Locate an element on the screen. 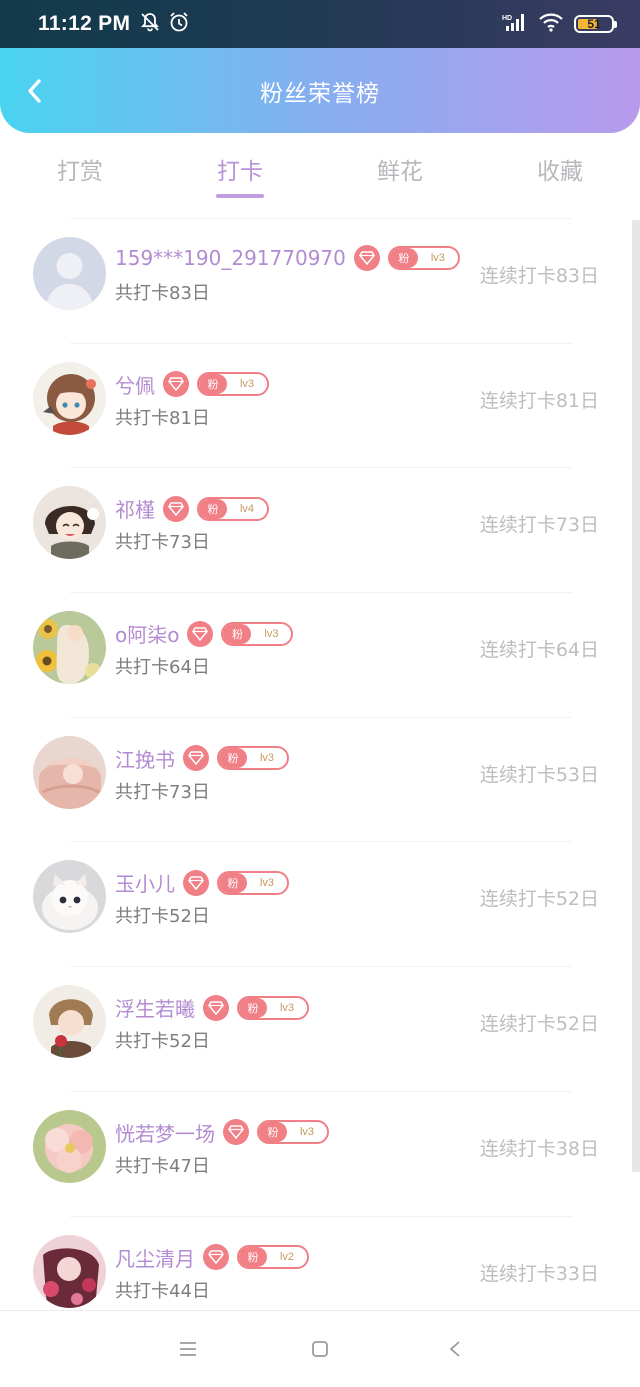 Image resolution: width=640 pixels, height=1387 pixels. fan-name: 江挽书 is located at coordinates (145, 758).